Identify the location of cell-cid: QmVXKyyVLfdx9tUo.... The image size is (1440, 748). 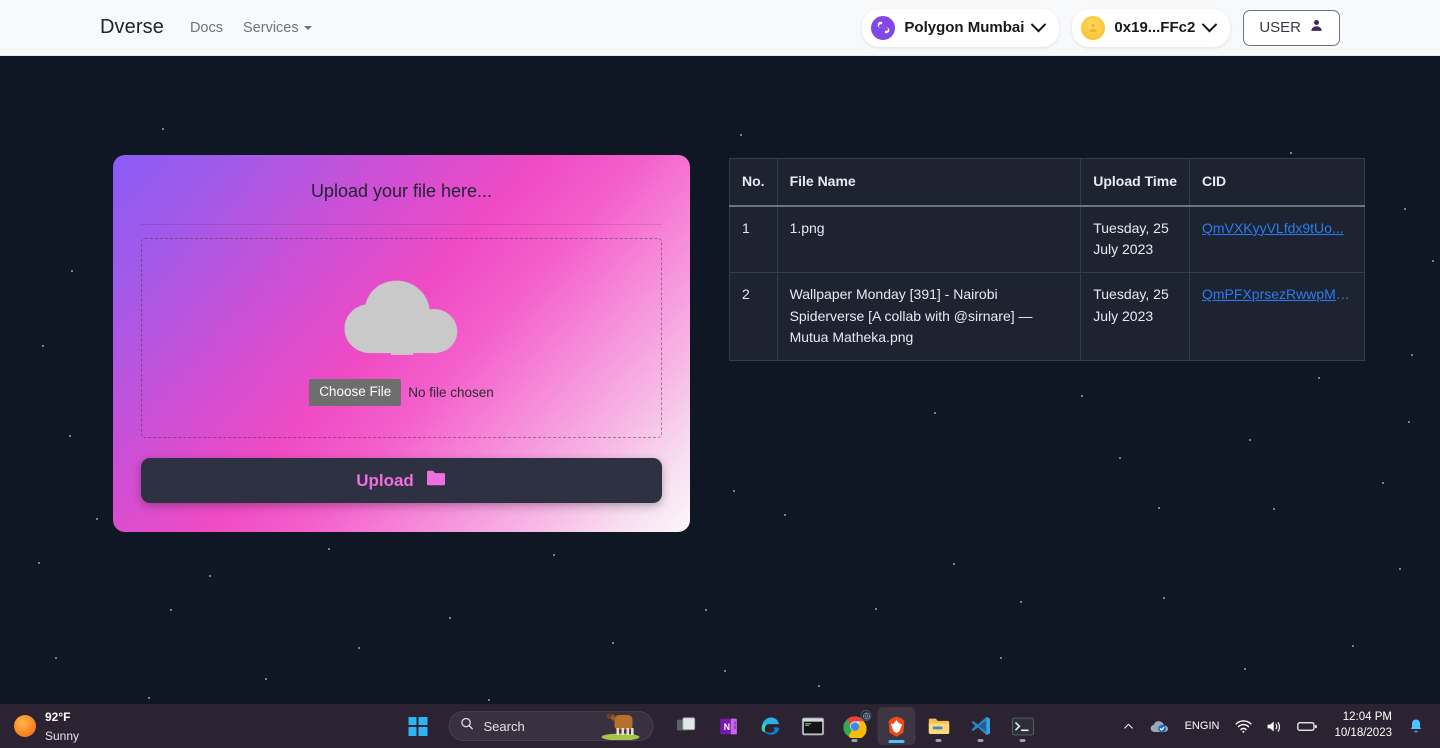
(1277, 239).